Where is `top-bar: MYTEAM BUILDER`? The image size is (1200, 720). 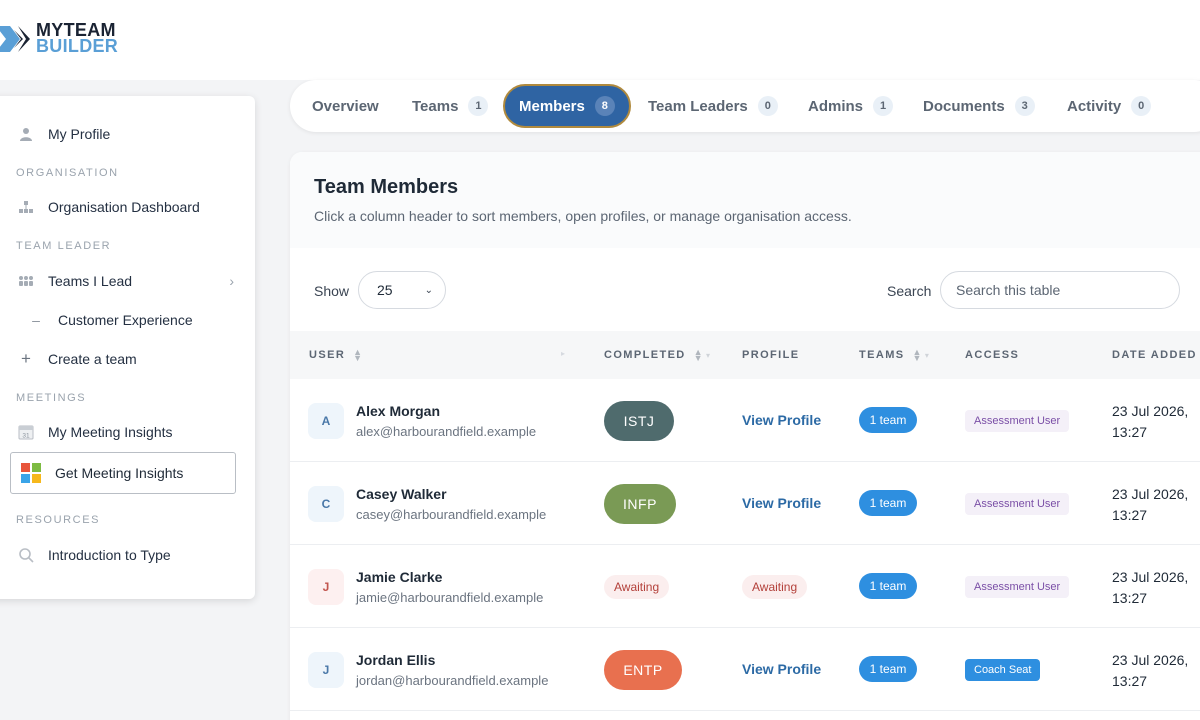
top-bar: MYTEAM BUILDER is located at coordinates (600, 40).